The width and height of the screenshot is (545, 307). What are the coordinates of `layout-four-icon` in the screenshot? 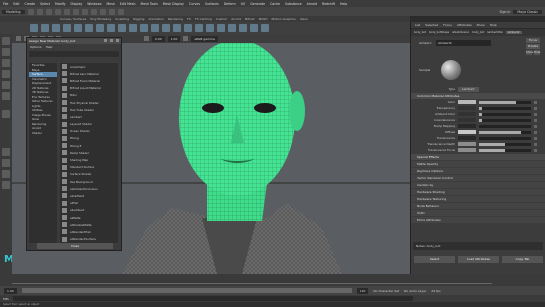 It's located at (6, 163).